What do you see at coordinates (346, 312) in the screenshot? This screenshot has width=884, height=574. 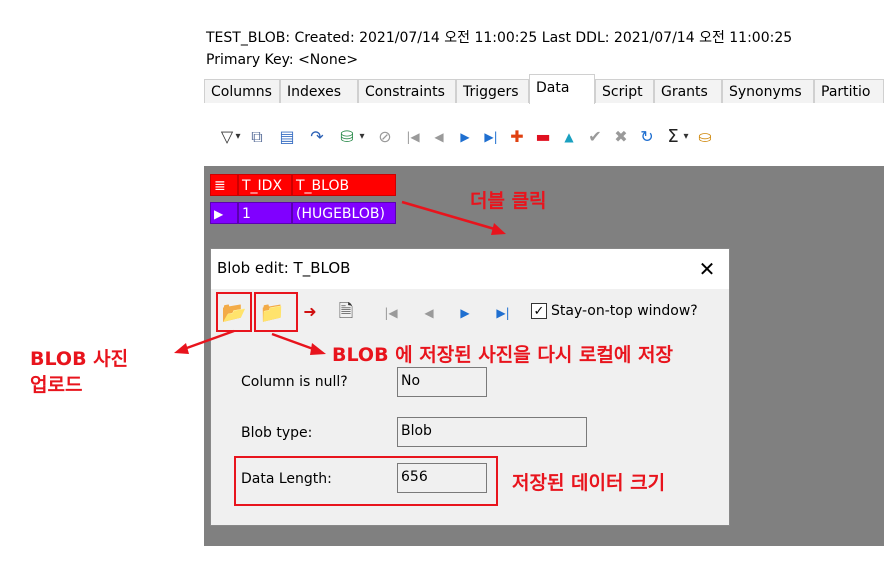 I see `print-blob-icon: 🗎` at bounding box center [346, 312].